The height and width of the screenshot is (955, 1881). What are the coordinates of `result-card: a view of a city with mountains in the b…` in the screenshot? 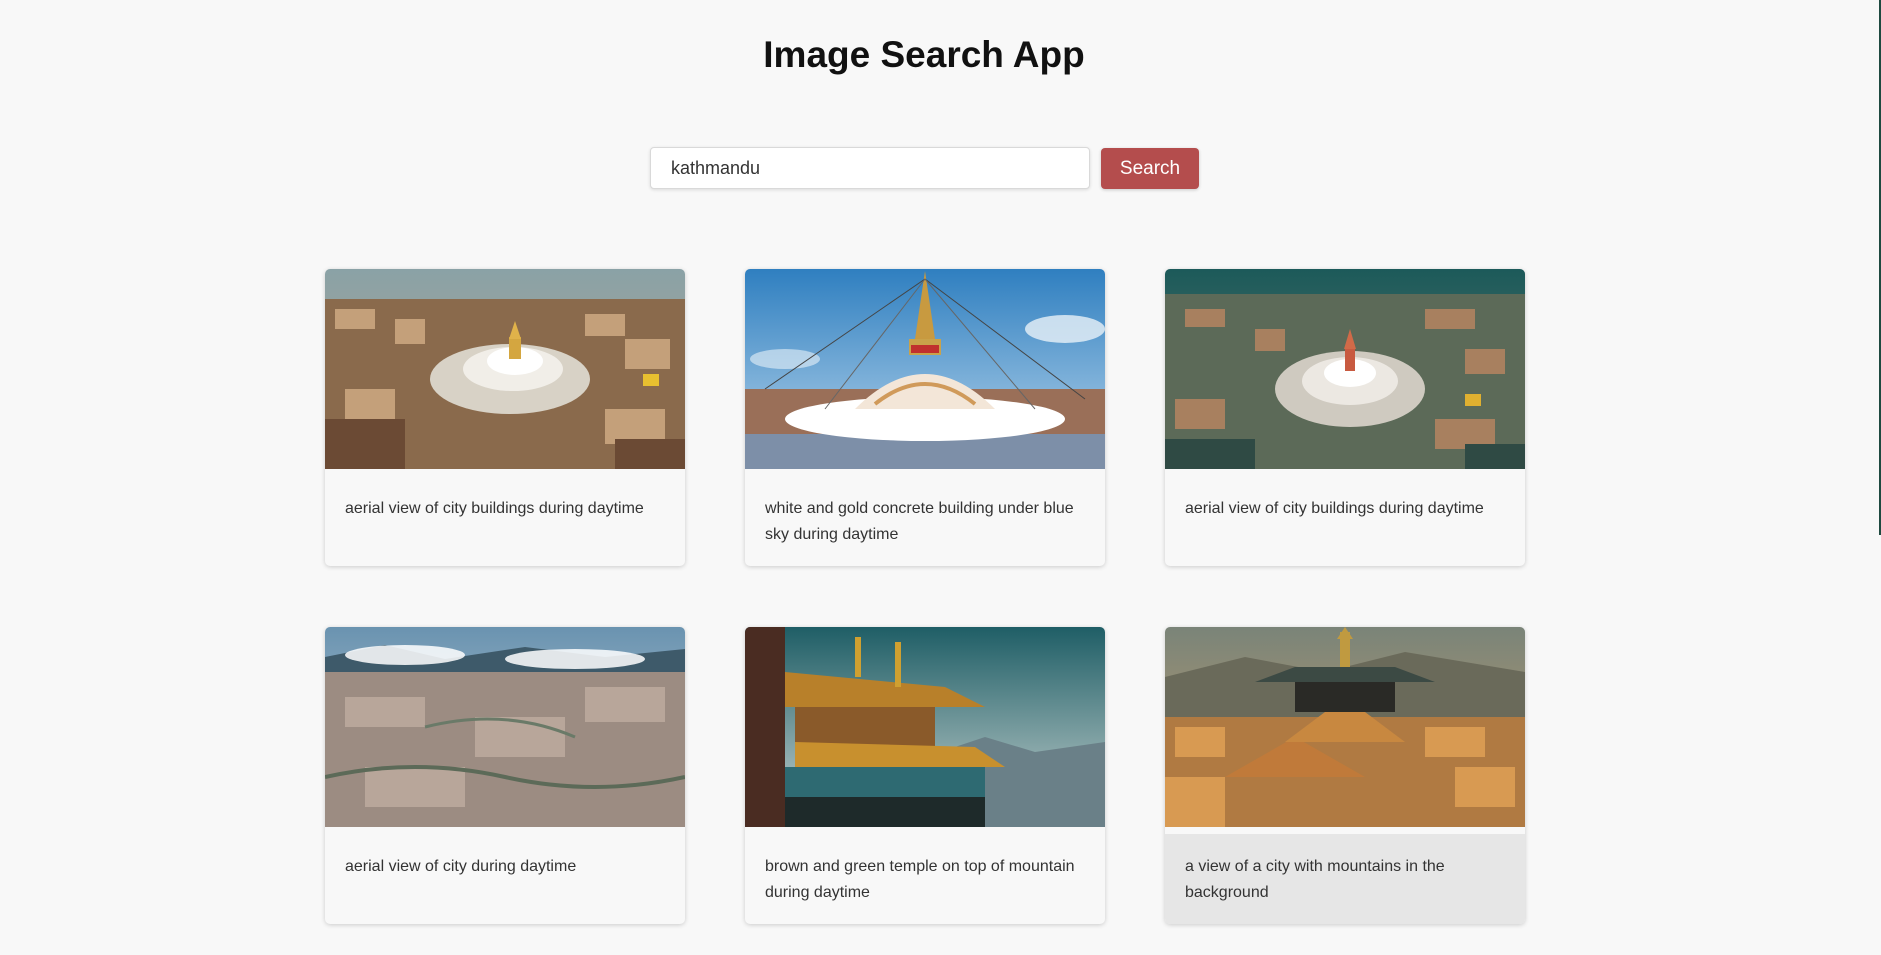 It's located at (1345, 775).